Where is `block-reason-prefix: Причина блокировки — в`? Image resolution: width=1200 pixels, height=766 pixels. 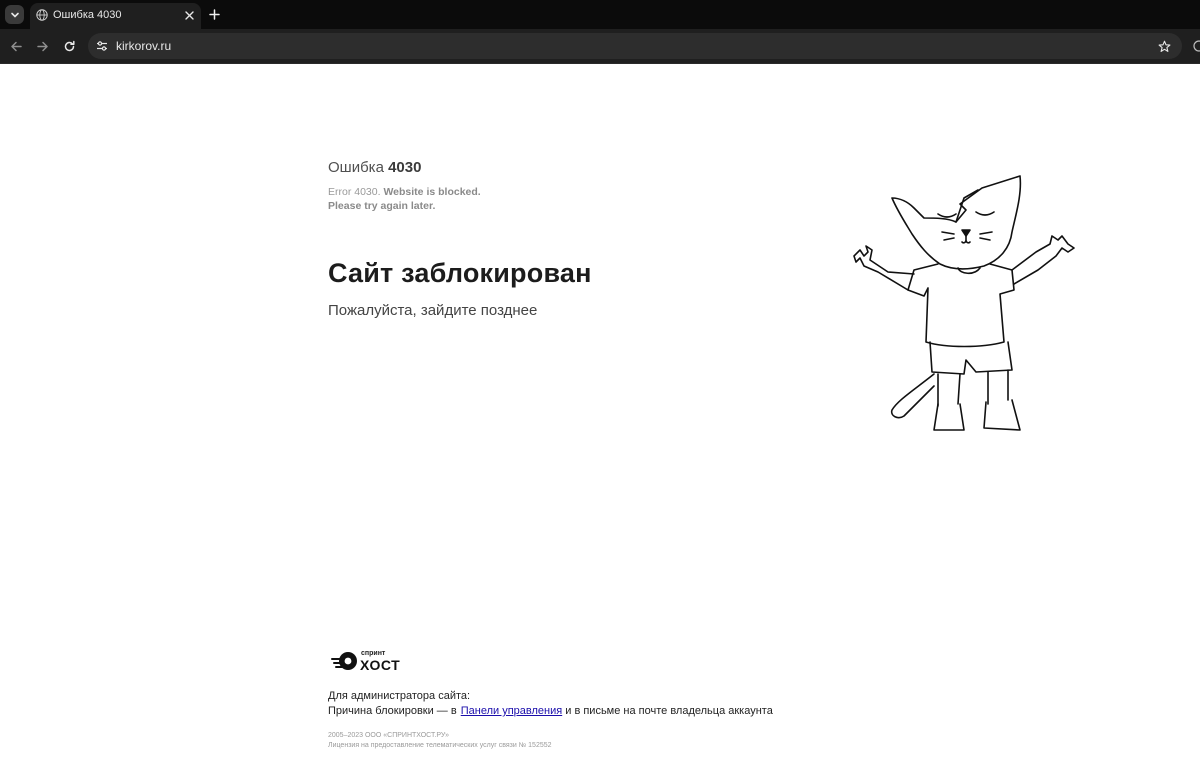 block-reason-prefix: Причина блокировки — в is located at coordinates (392, 711).